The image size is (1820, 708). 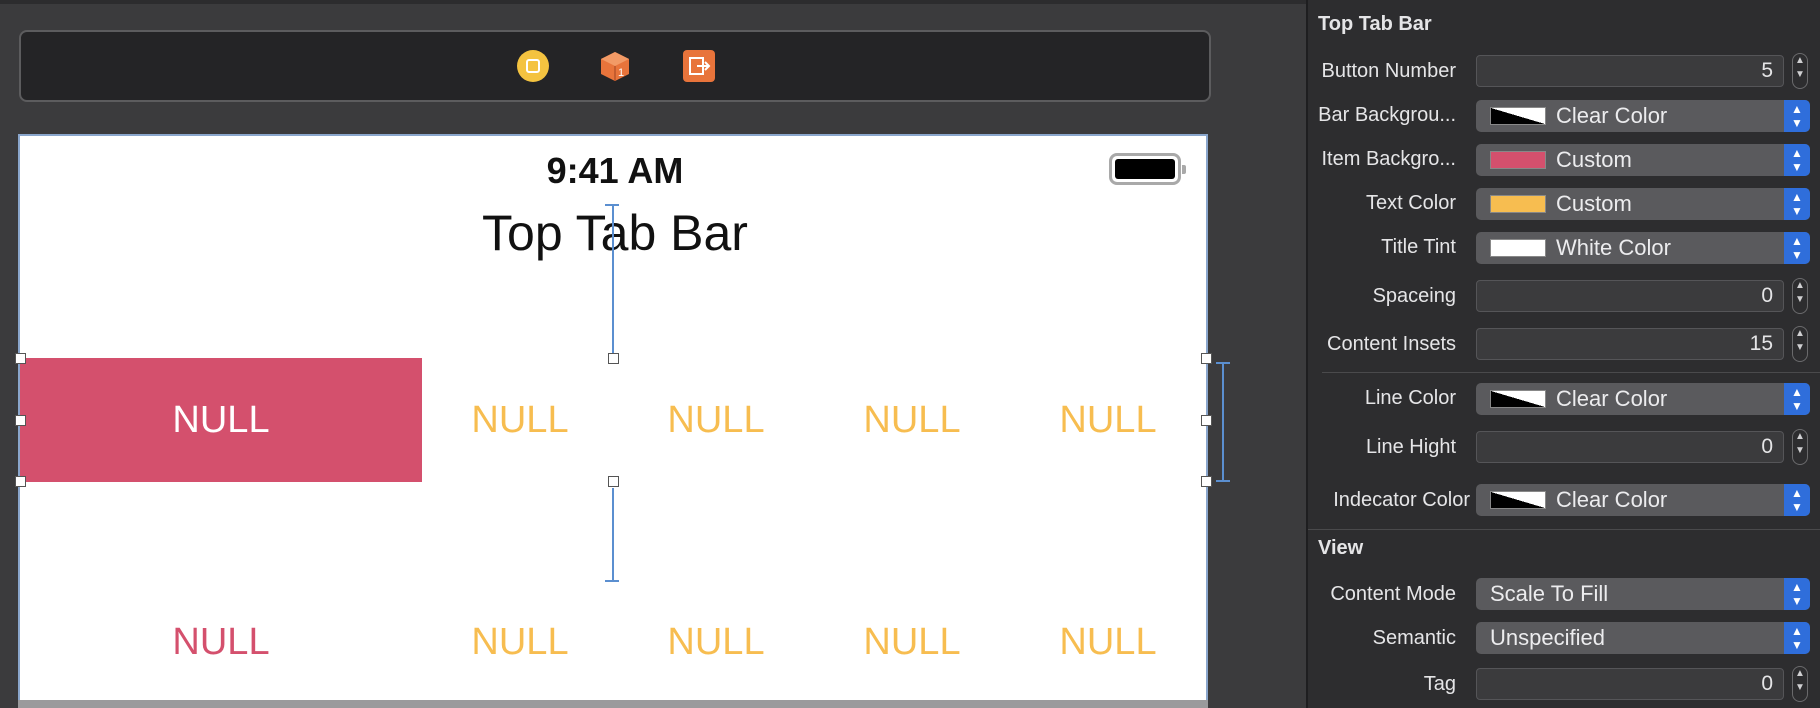 What do you see at coordinates (20, 481) in the screenshot?
I see `resize-handle-bl` at bounding box center [20, 481].